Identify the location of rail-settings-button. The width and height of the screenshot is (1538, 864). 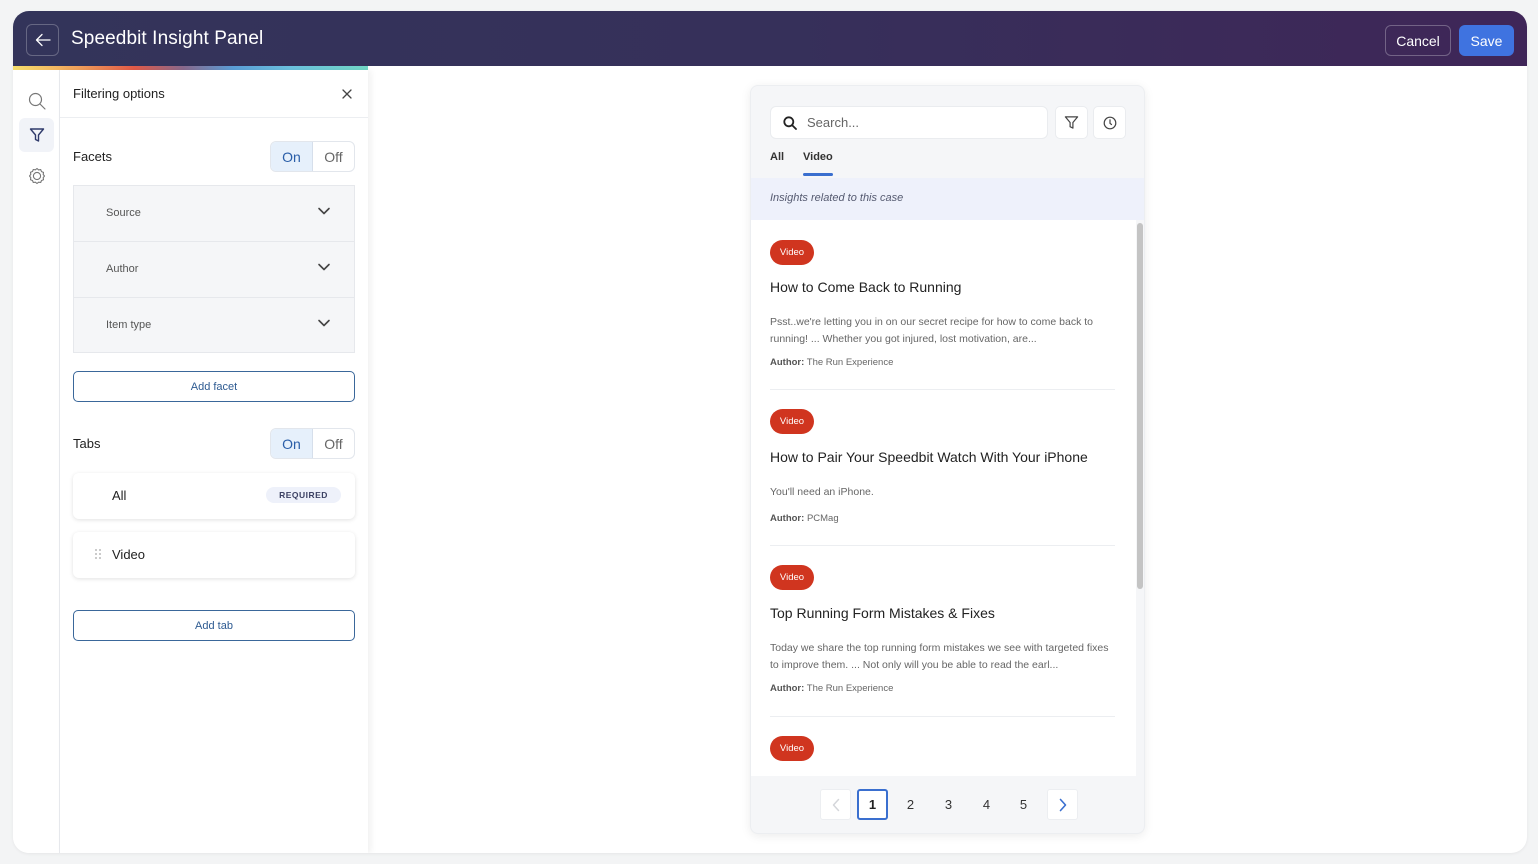
(36, 176).